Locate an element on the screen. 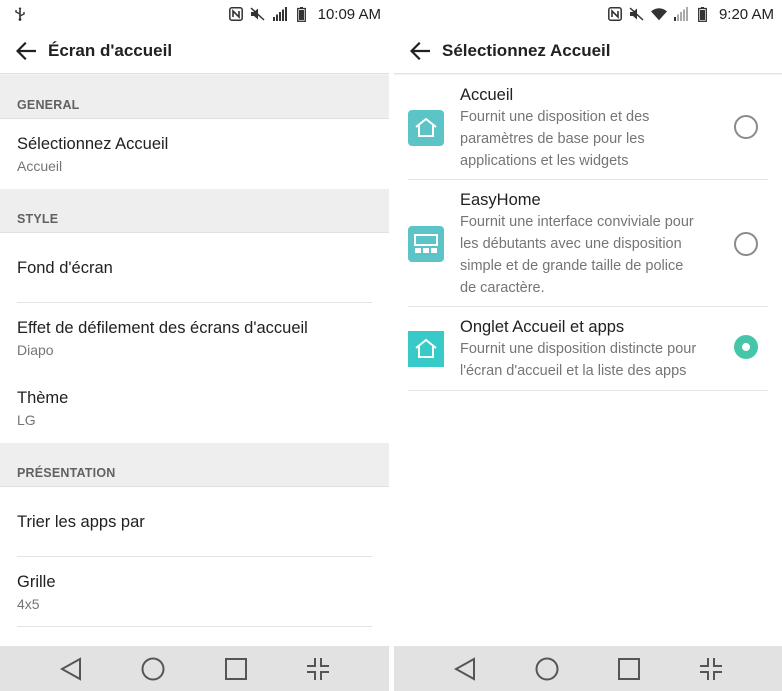 The width and height of the screenshot is (782, 691). pref-title: Effet de défilement des écrans d'accueil is located at coordinates (162, 327).